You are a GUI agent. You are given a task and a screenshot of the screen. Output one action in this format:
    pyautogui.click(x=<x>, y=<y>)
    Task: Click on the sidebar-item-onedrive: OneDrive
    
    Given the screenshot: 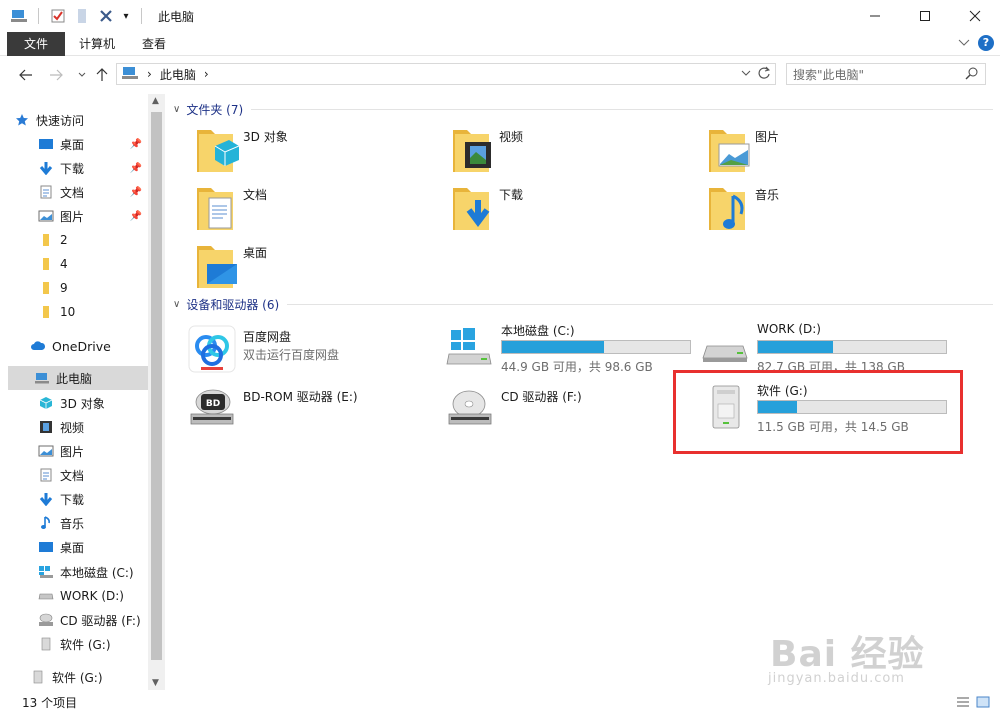 What is the action you would take?
    pyautogui.click(x=89, y=346)
    